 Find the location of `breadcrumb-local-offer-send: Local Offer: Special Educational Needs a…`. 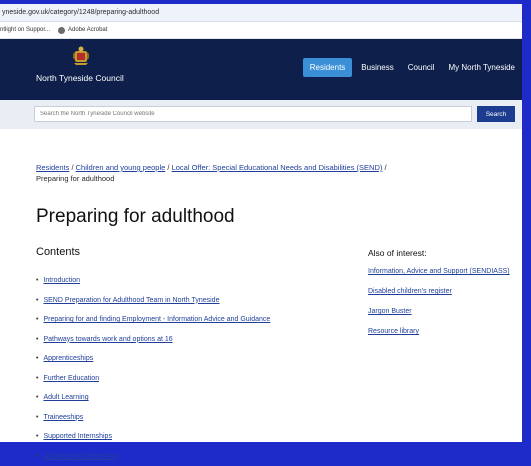

breadcrumb-local-offer-send: Local Offer: Special Educational Needs a… is located at coordinates (277, 167).